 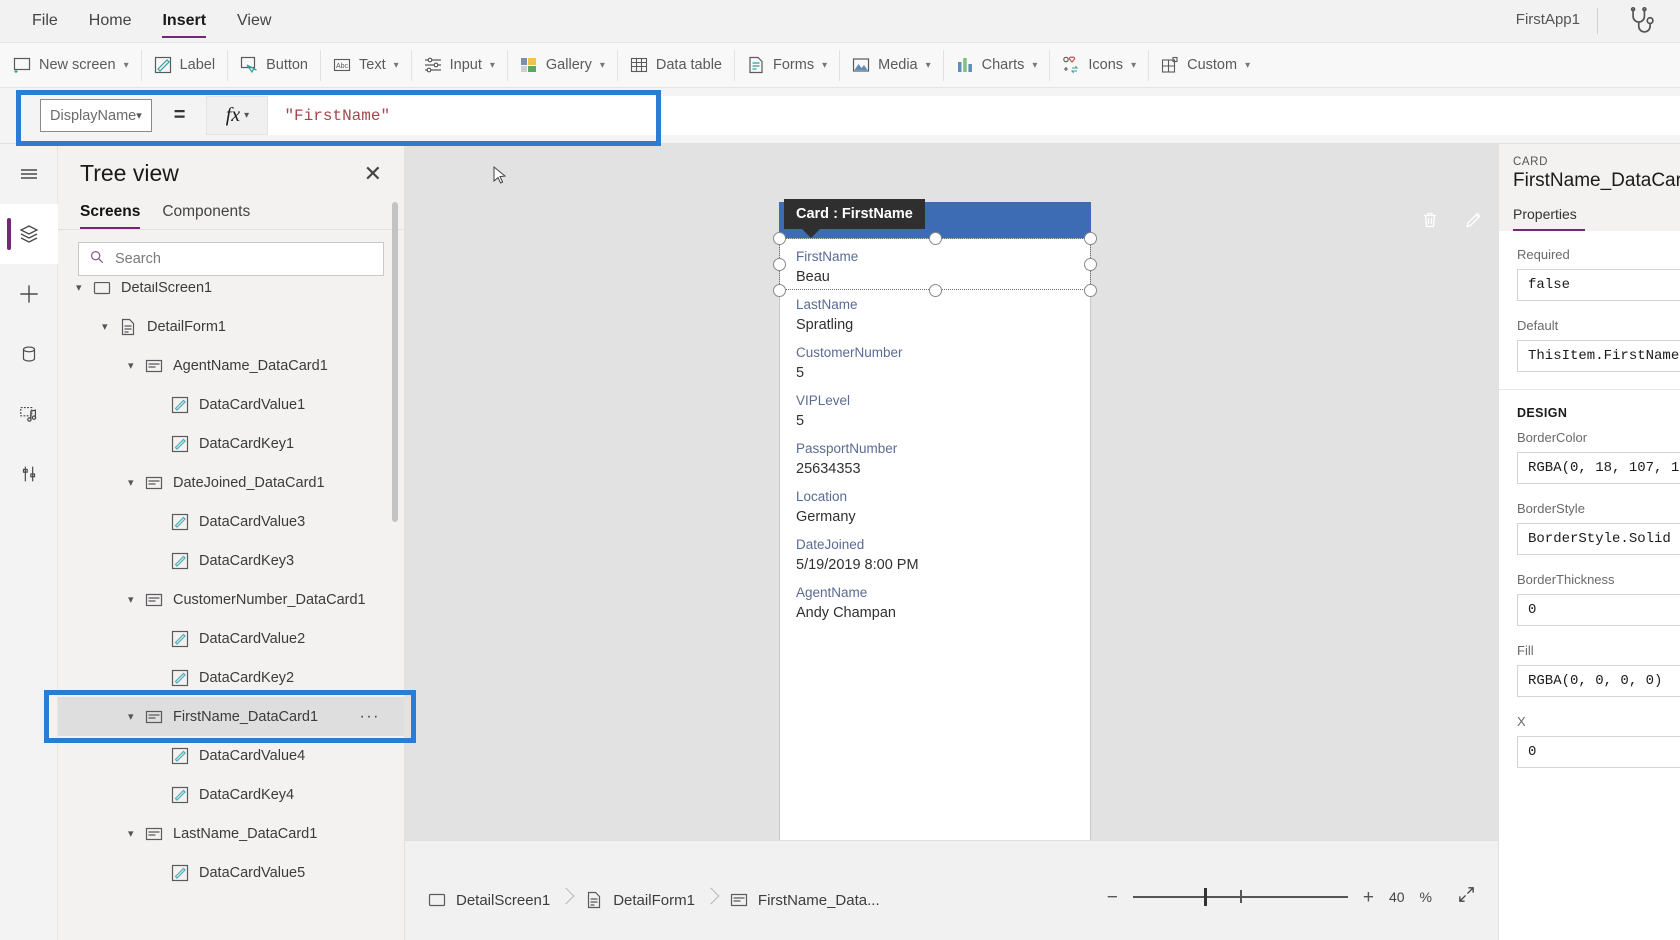 I want to click on property-value-input: false, so click(x=1598, y=285).